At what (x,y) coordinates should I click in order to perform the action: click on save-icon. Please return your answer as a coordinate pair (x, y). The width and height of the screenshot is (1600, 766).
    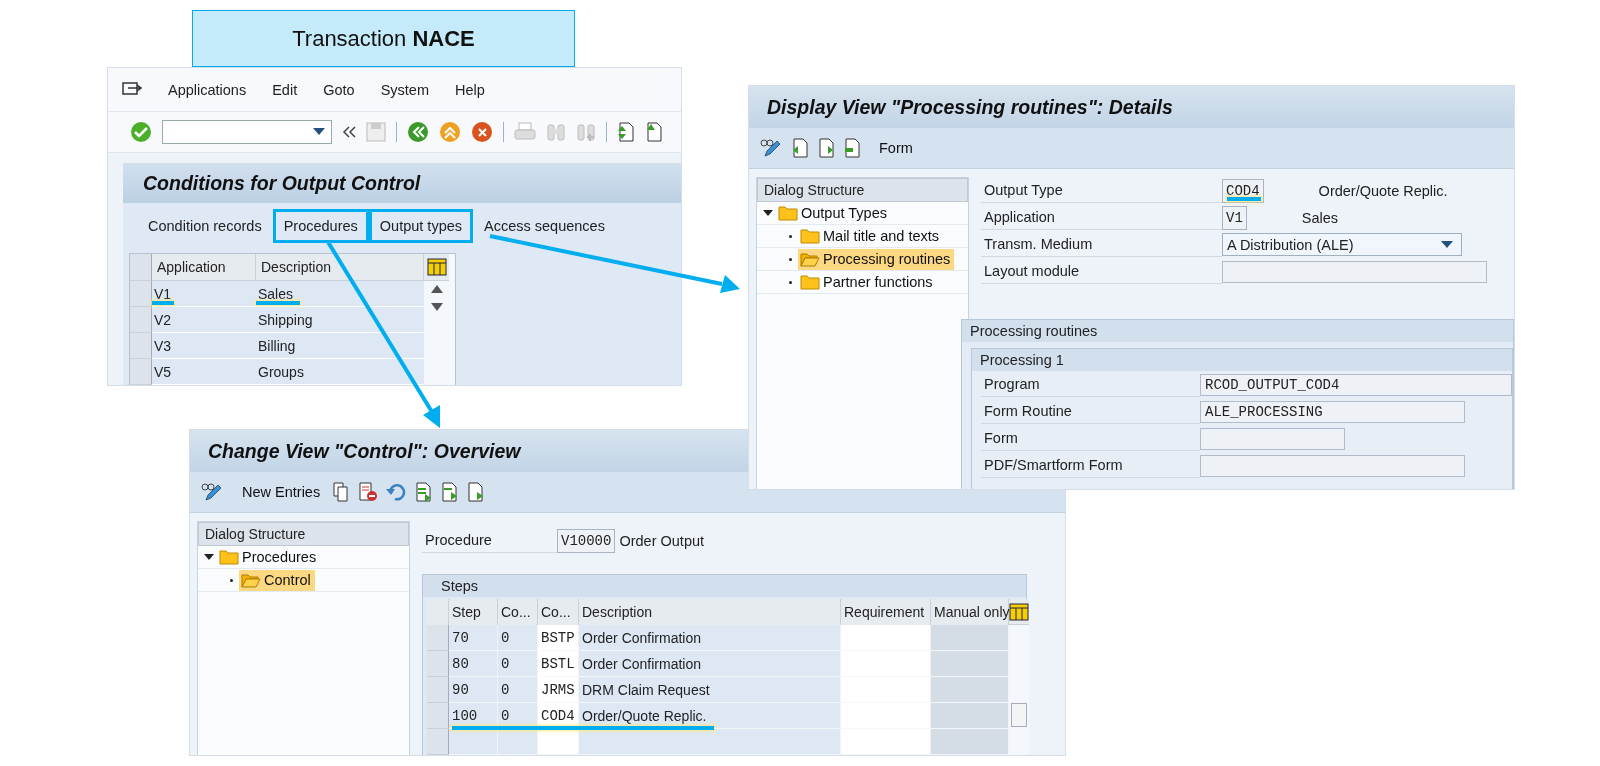
    Looking at the image, I should click on (376, 132).